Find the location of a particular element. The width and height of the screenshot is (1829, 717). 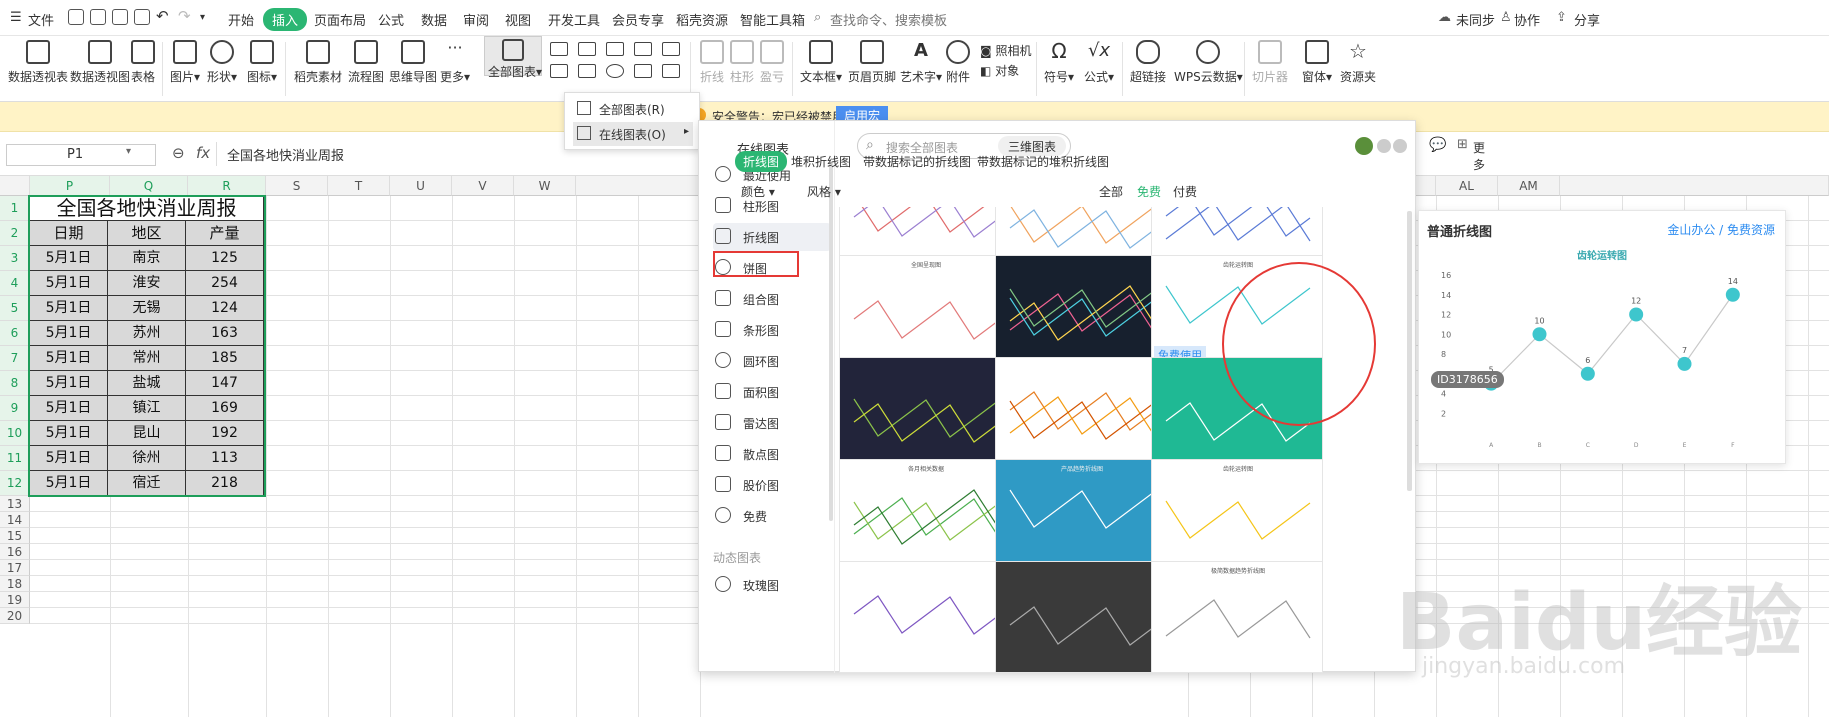

tab-view: 视图 is located at coordinates (518, 19).